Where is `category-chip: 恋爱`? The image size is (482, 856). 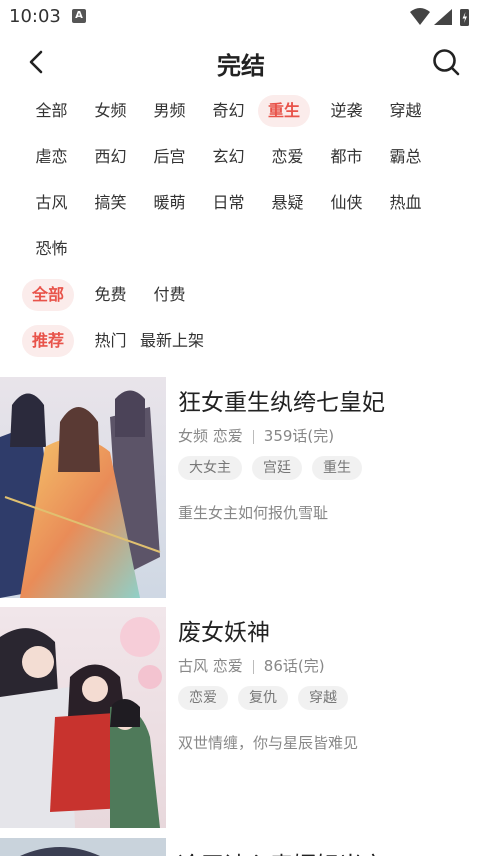
category-chip: 恋爱 is located at coordinates (287, 157).